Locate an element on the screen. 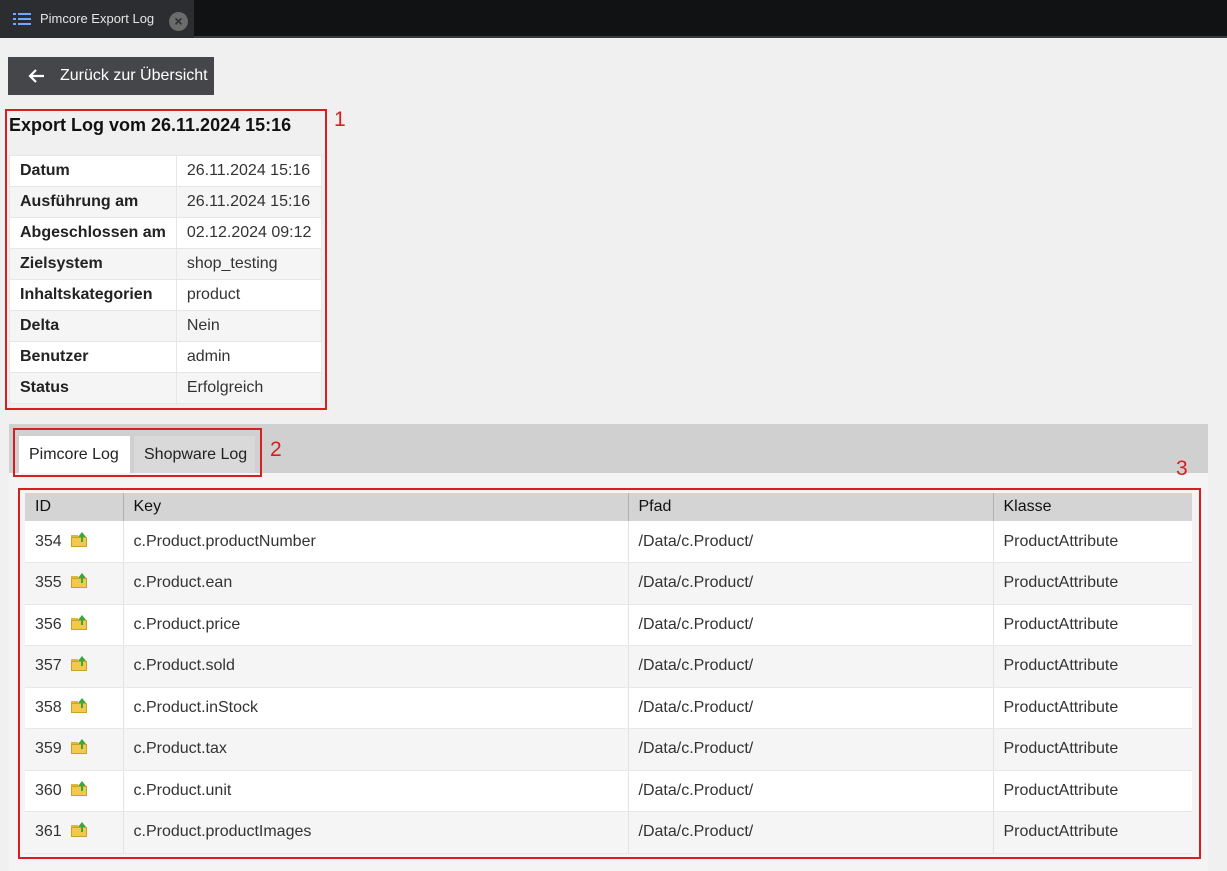  detail-row: Delta Nein is located at coordinates (166, 326).